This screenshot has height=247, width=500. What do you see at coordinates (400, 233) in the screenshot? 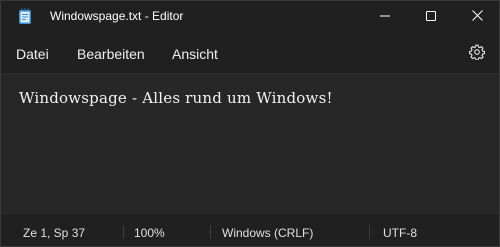
I see `encoding: UTF-8` at bounding box center [400, 233].